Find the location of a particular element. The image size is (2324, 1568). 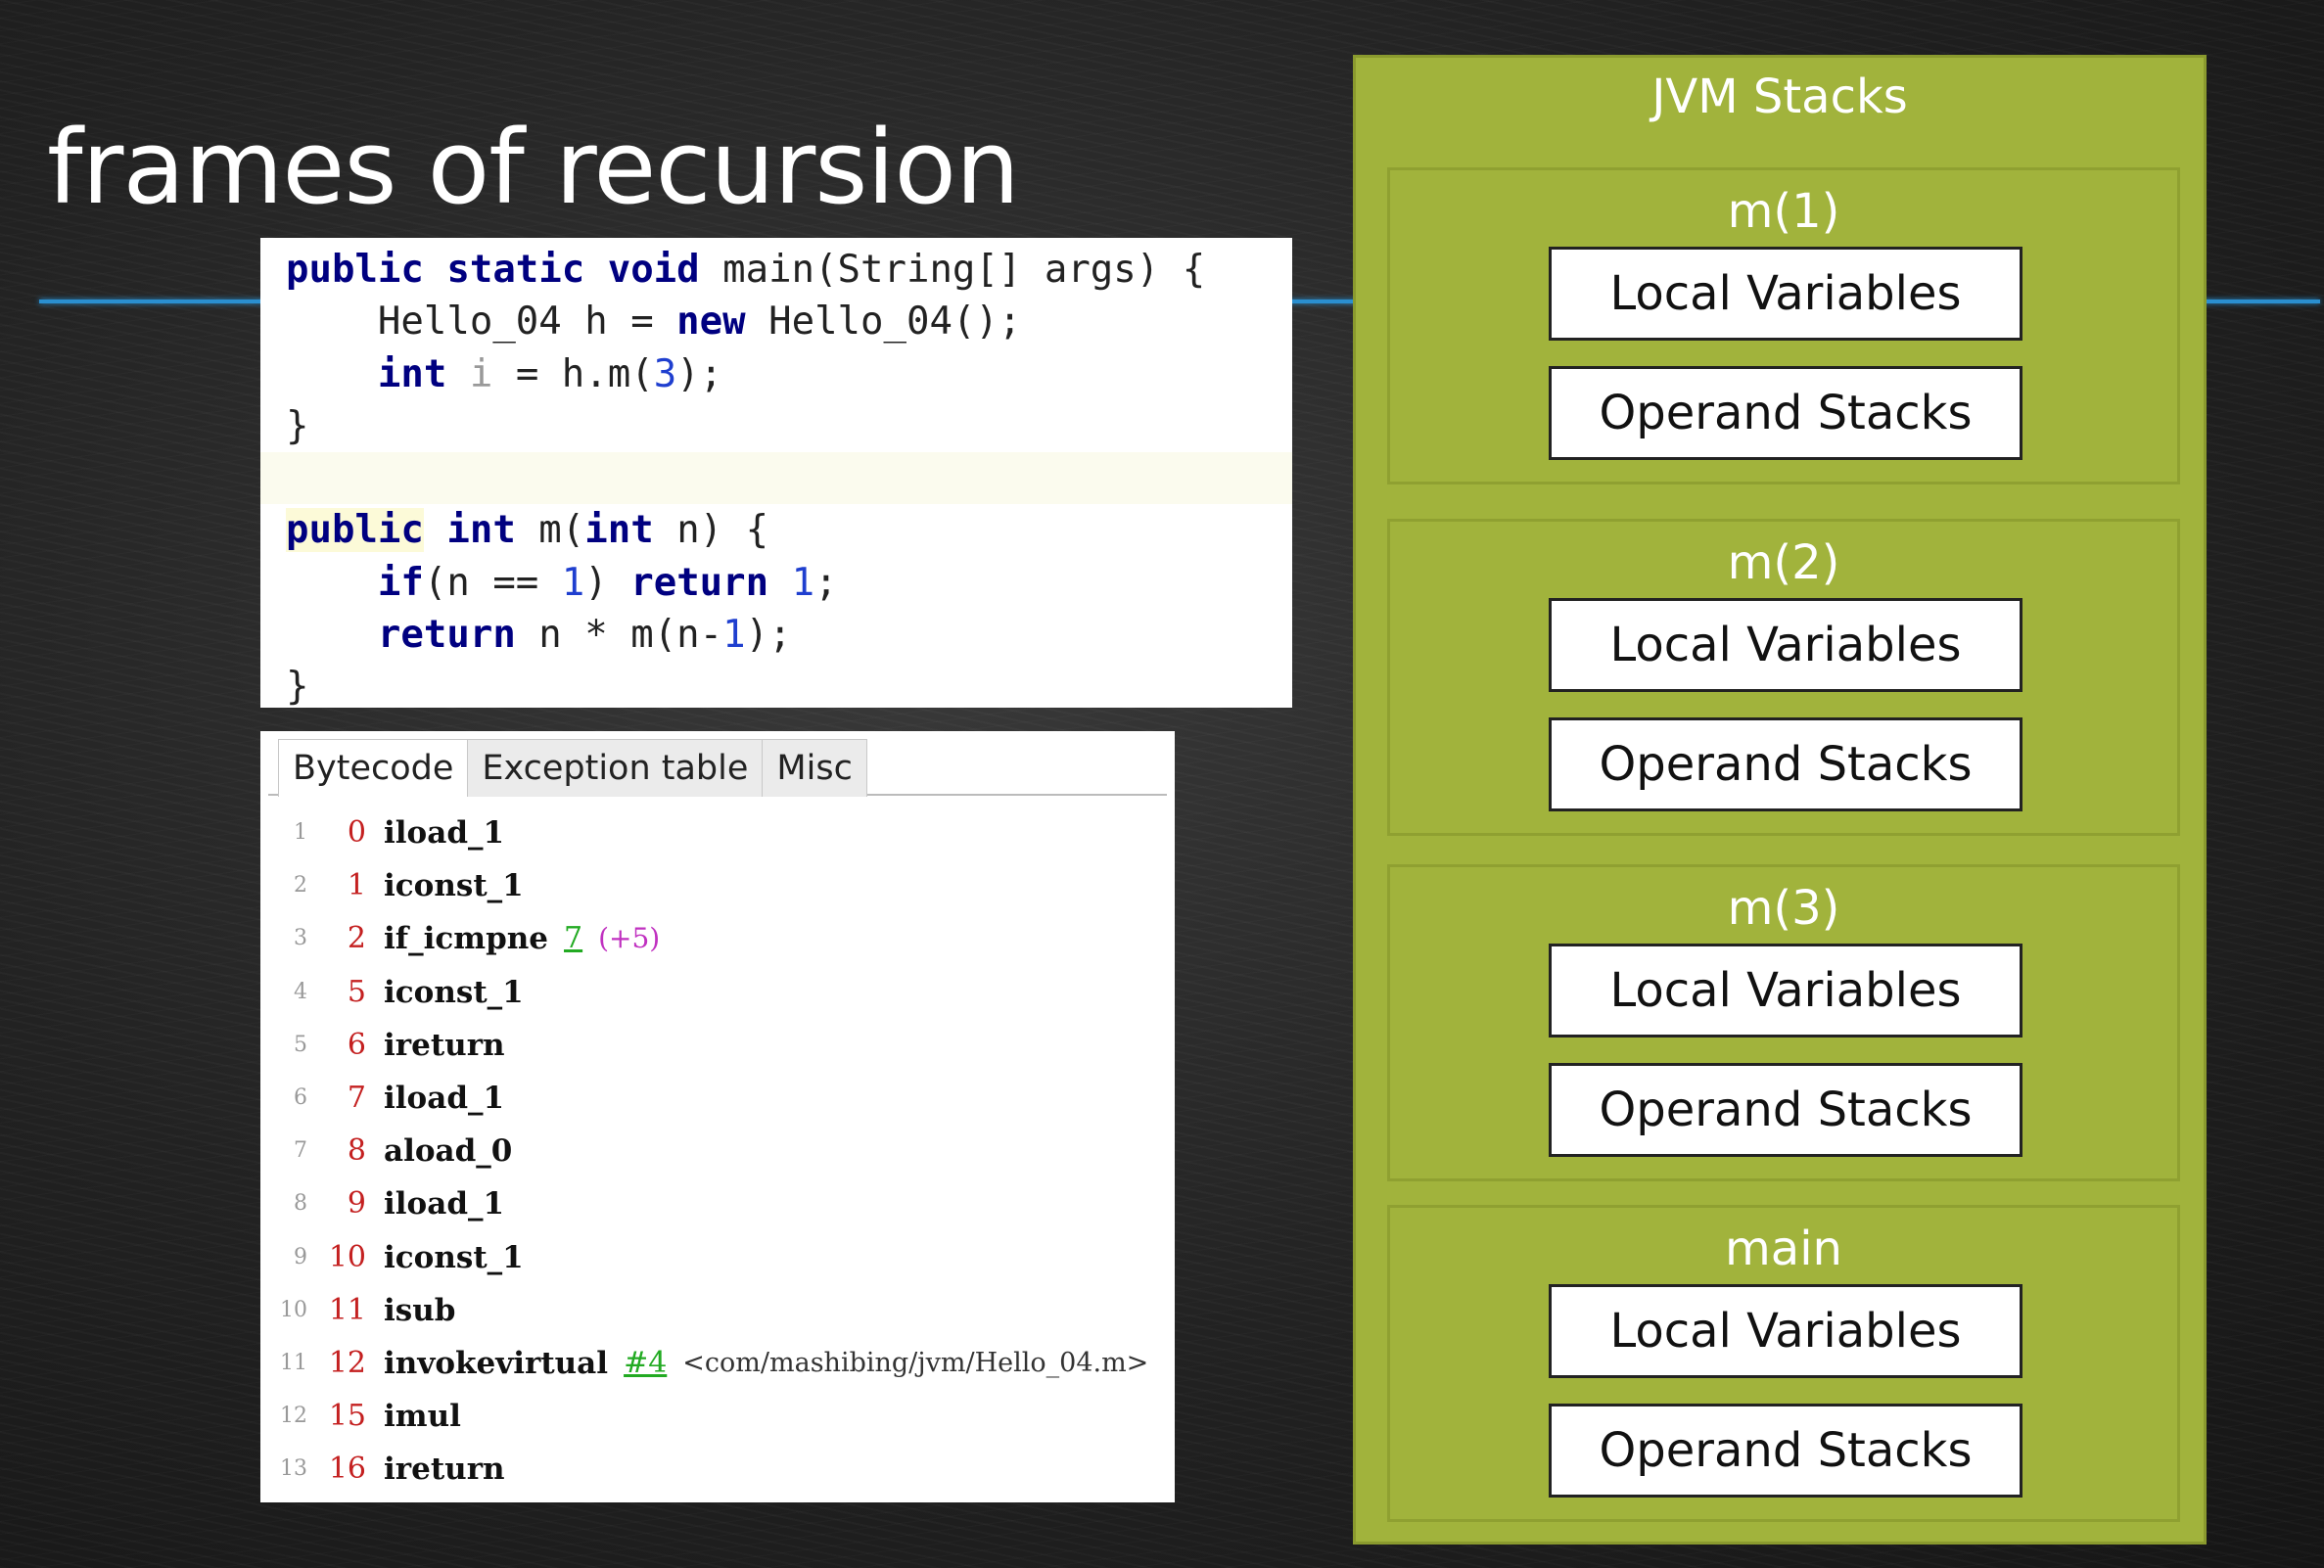

branch-offset: (+5) is located at coordinates (629, 938).